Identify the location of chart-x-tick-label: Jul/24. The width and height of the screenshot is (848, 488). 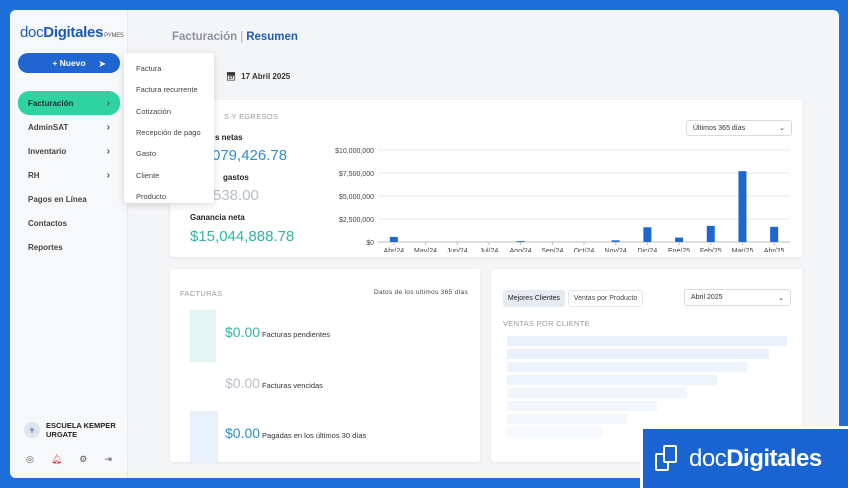
(489, 250).